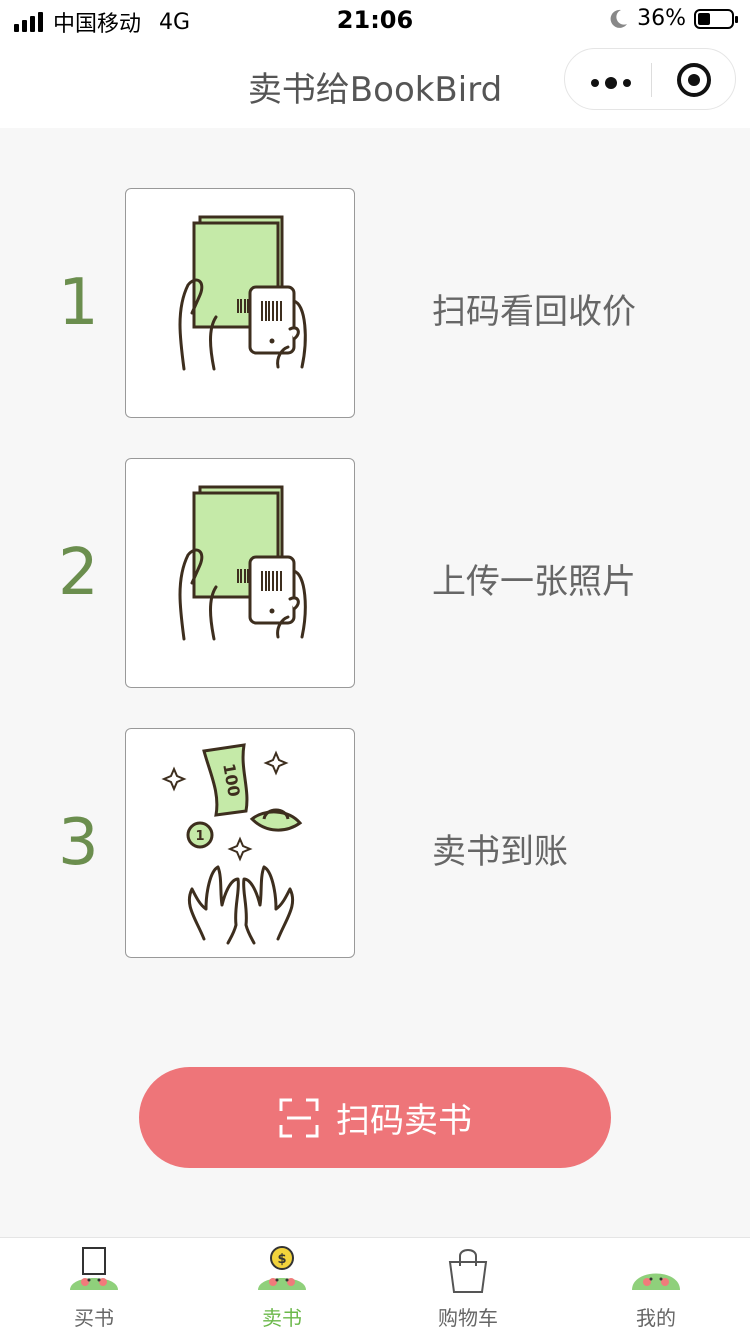  I want to click on capsule-divider, so click(651, 80).